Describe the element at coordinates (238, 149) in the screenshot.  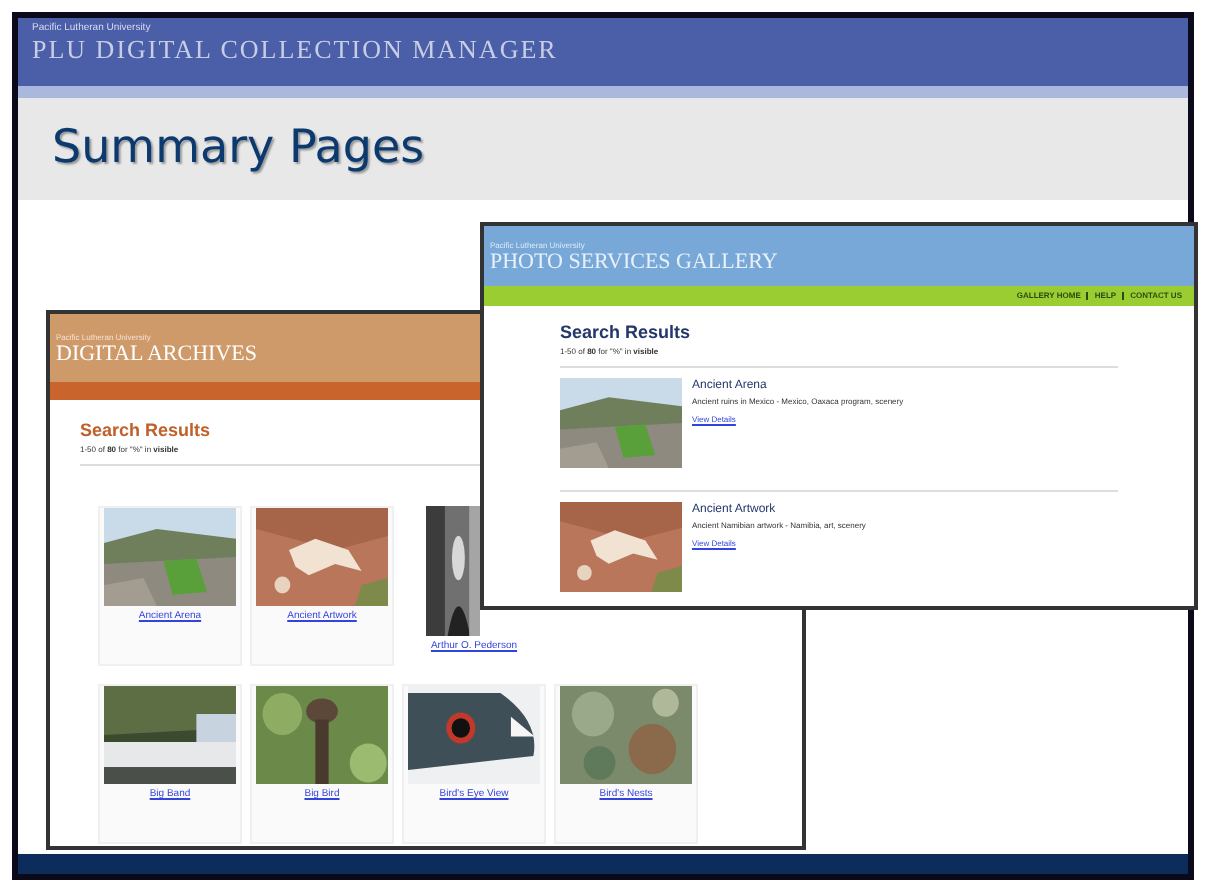
I see `slide-title: Summary Pages` at that location.